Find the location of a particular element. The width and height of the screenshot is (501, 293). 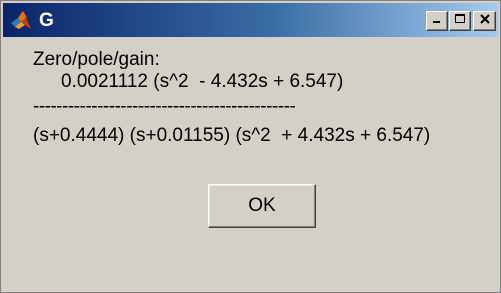

window-title: G is located at coordinates (46, 20).